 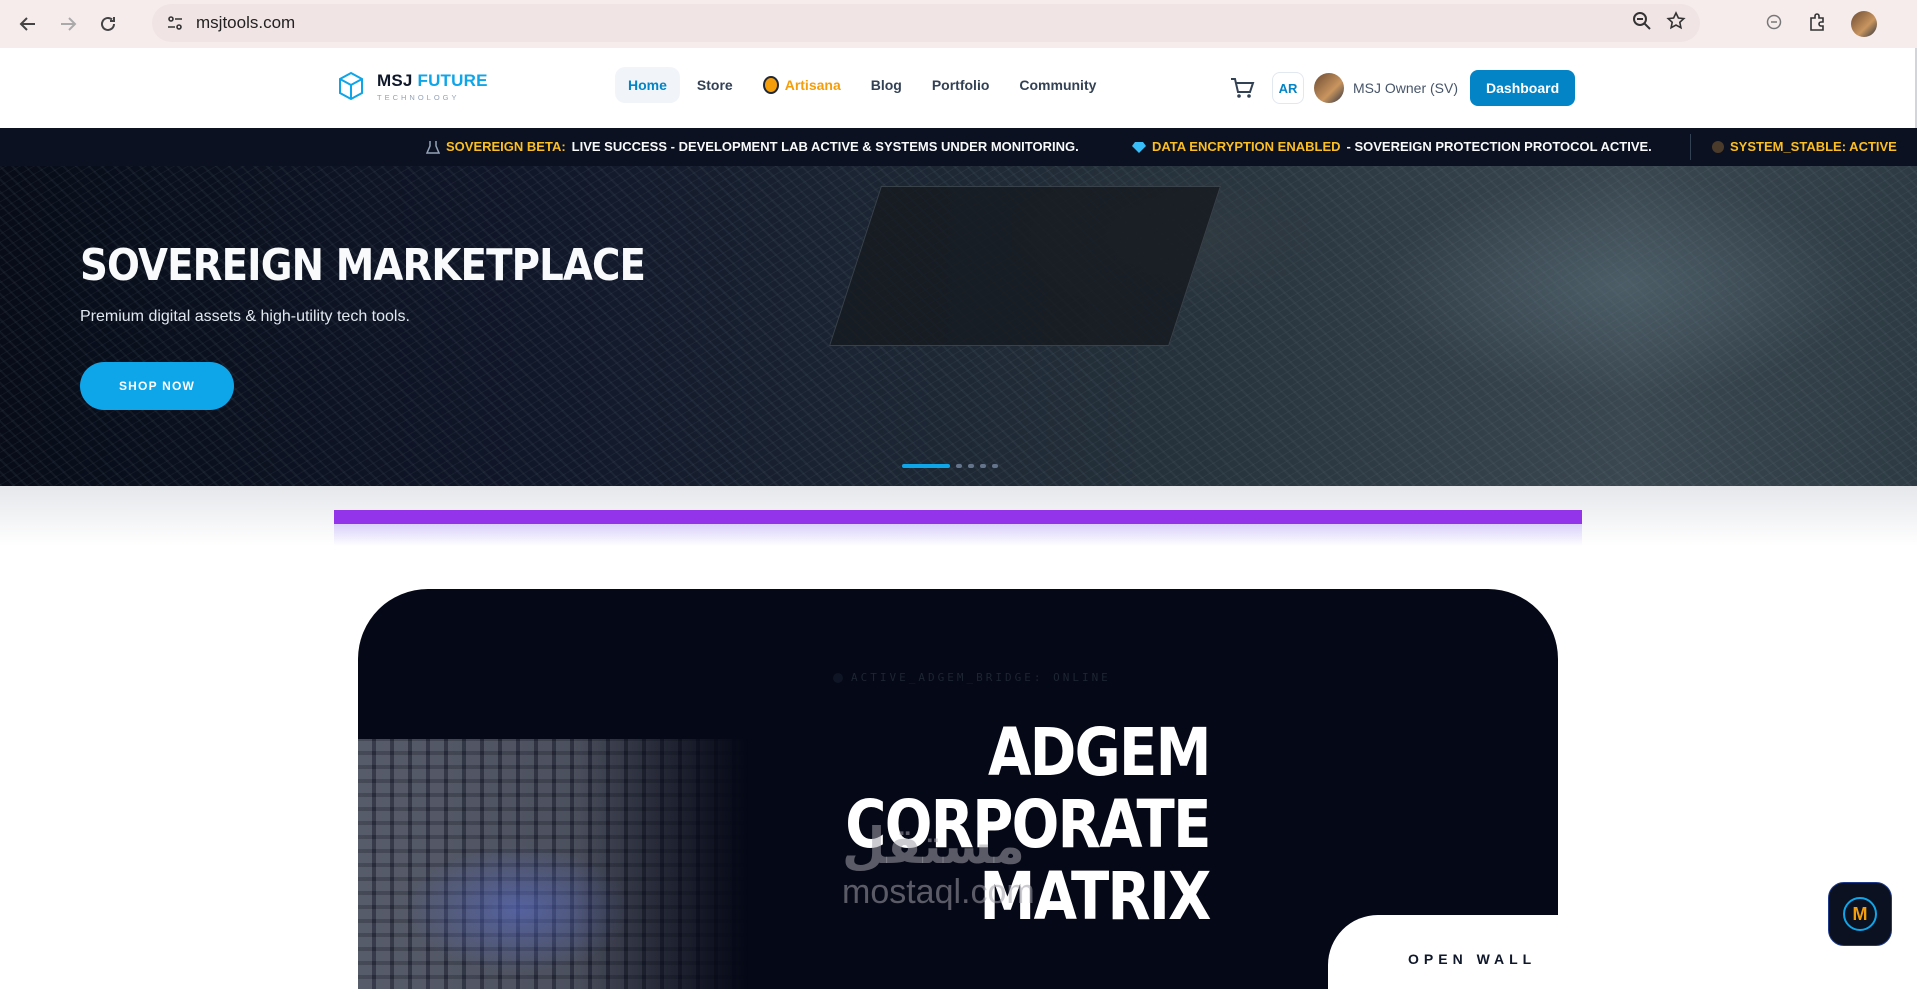 What do you see at coordinates (933, 846) in the screenshot?
I see `watermark-arabic: مستقل` at bounding box center [933, 846].